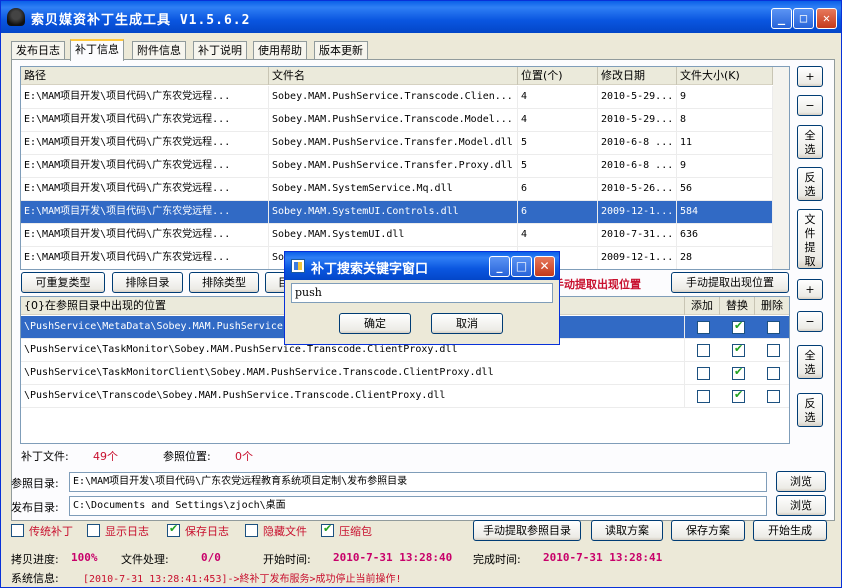 This screenshot has height=588, width=842. I want to click on option-label: 传统补丁, so click(51, 531).